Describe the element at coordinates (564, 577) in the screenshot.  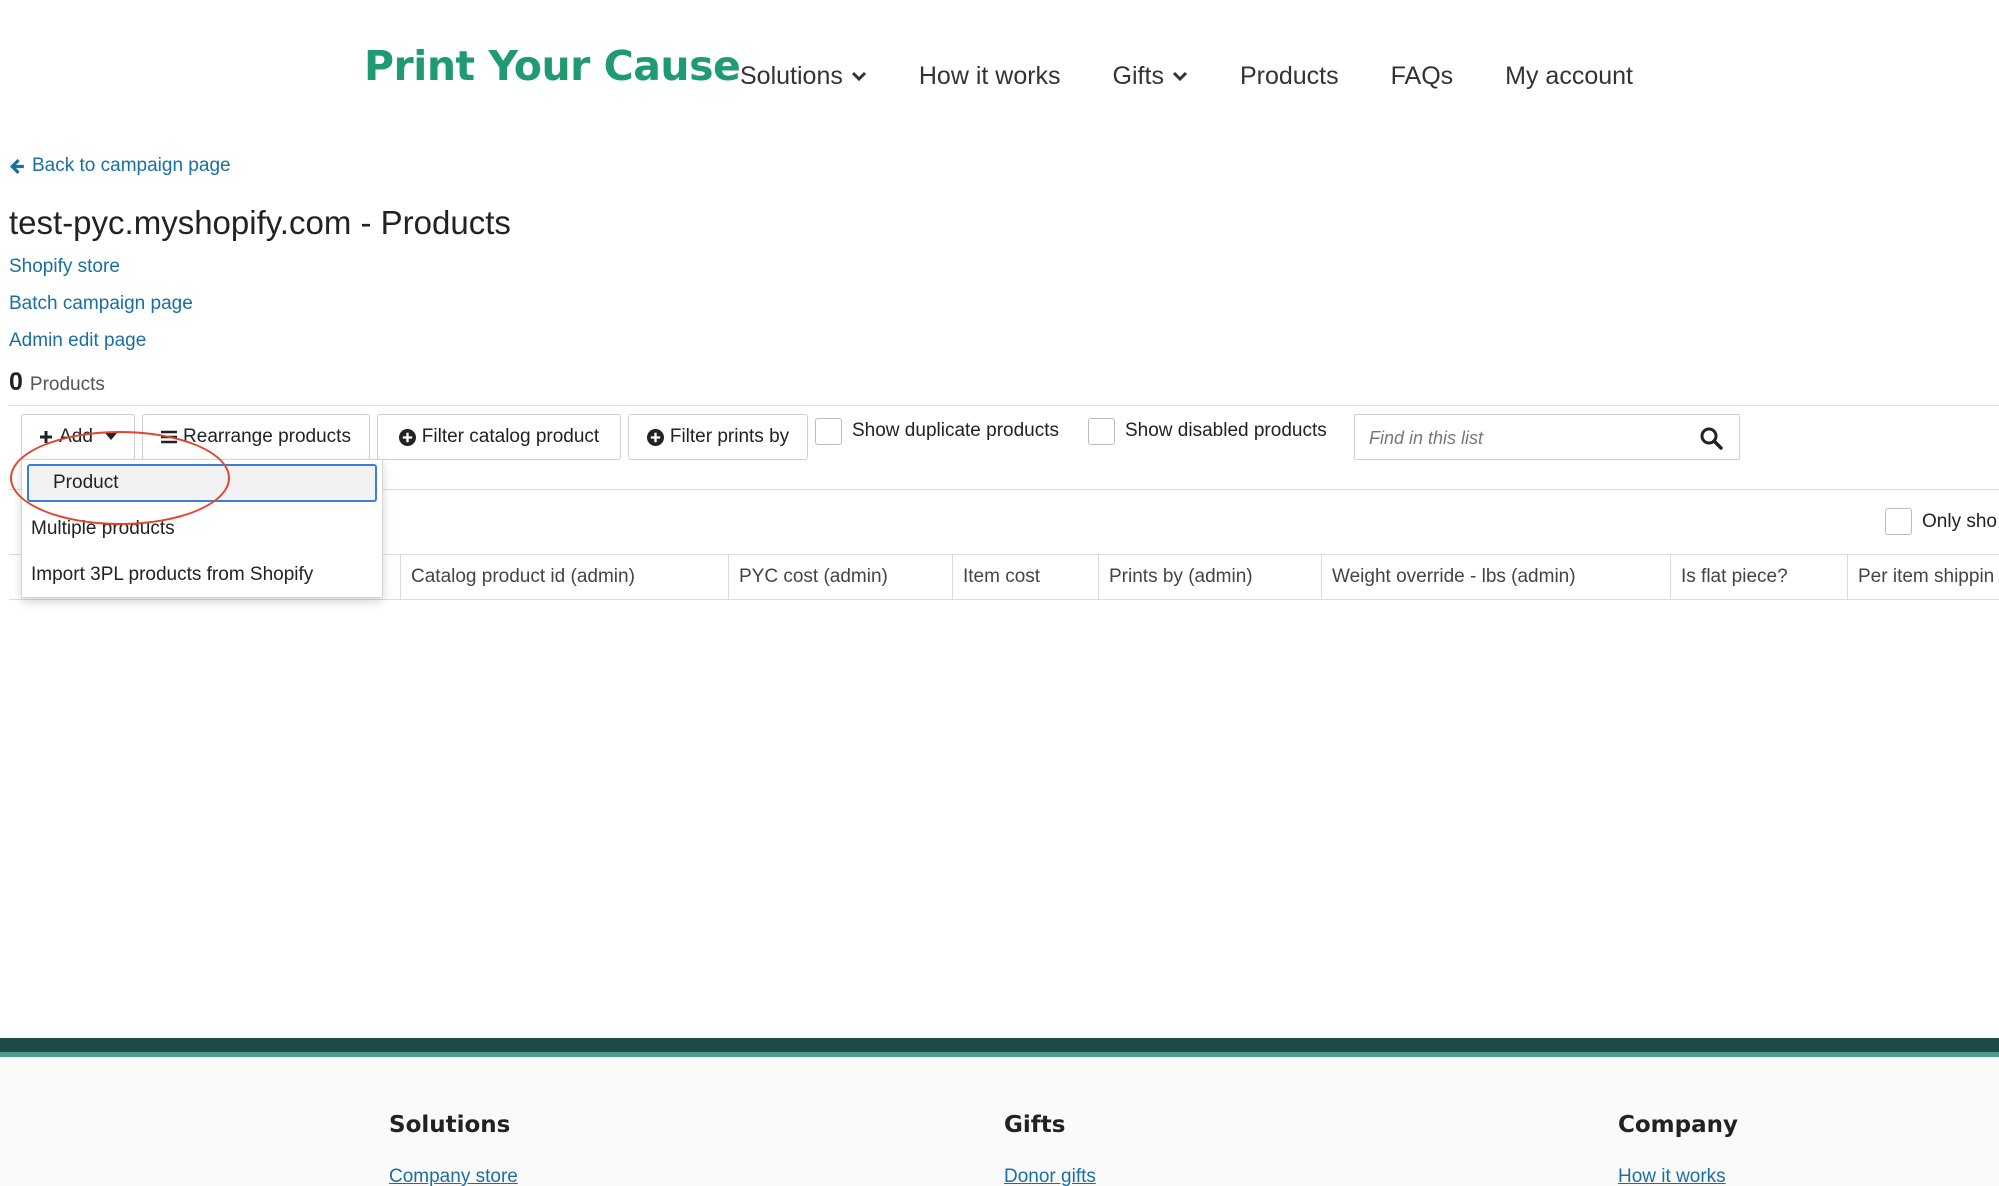
I see `column-header-catalog-product-id: Catalog product id (admin)` at that location.